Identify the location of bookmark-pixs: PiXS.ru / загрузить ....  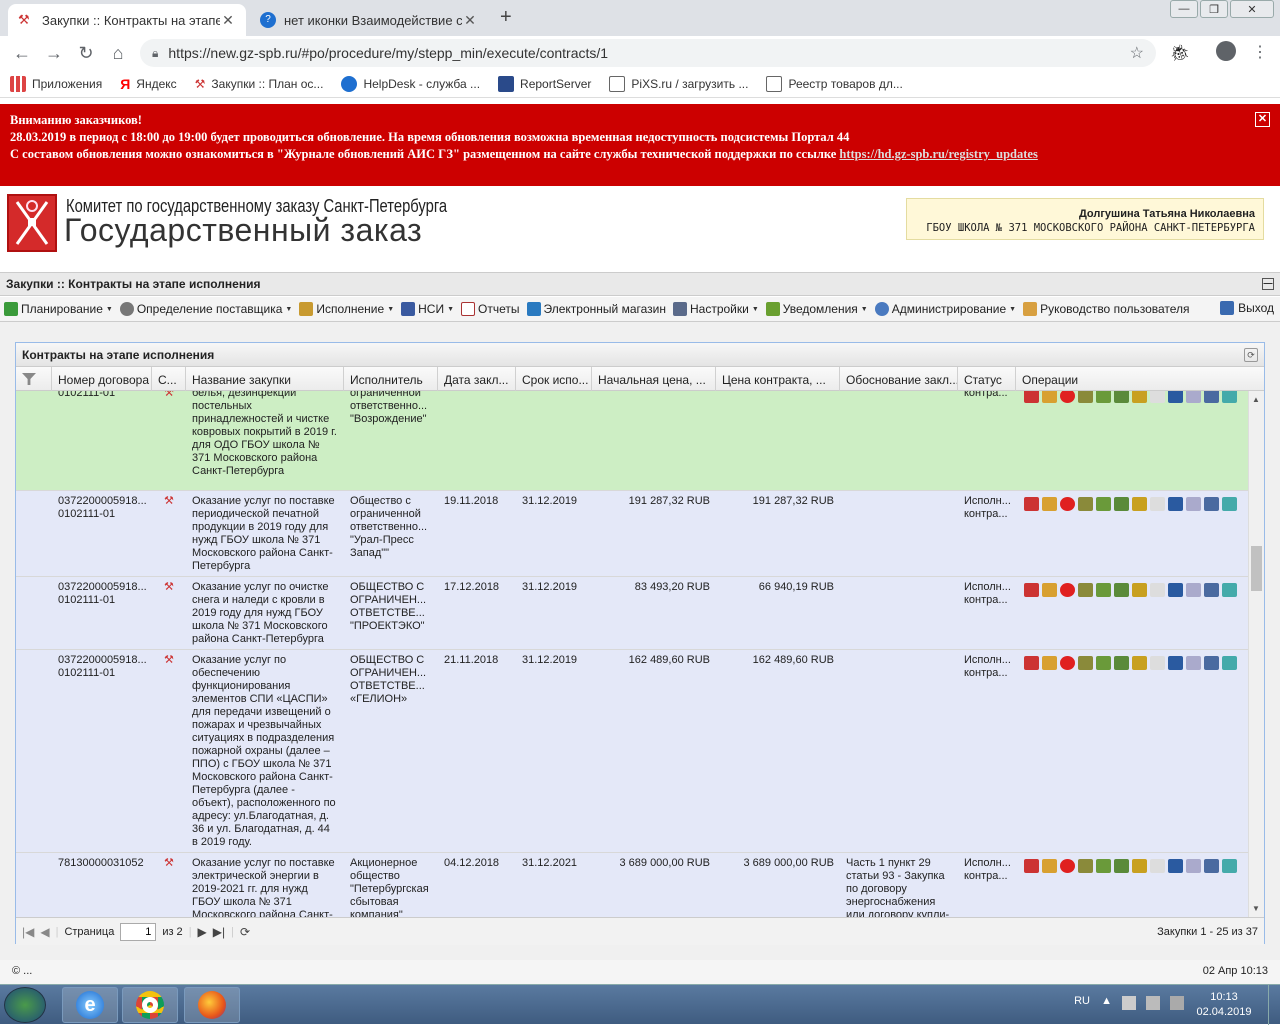
(678, 83).